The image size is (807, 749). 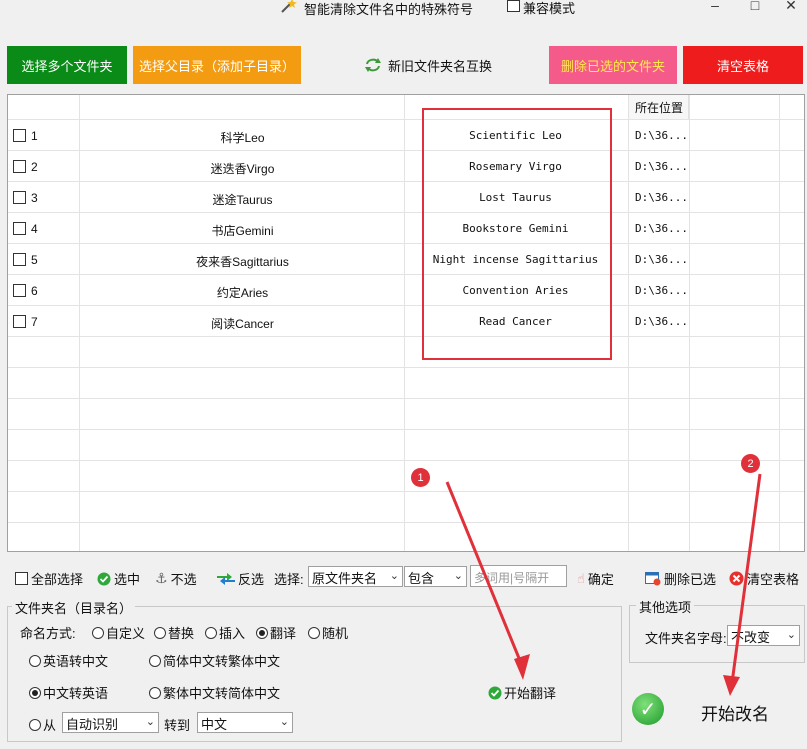 I want to click on annotation-badge-2: 2, so click(x=750, y=463).